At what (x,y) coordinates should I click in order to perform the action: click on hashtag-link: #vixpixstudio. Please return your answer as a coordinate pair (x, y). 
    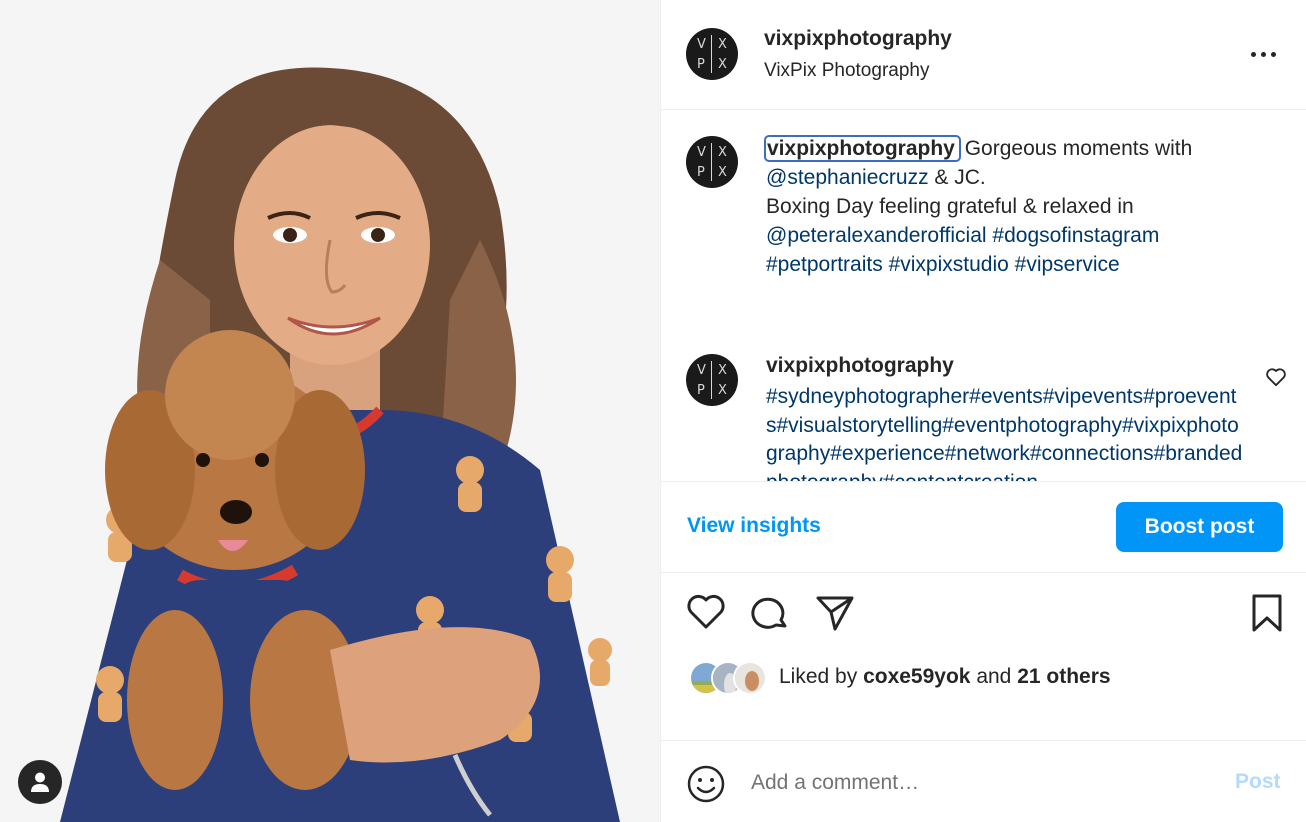
    Looking at the image, I should click on (949, 264).